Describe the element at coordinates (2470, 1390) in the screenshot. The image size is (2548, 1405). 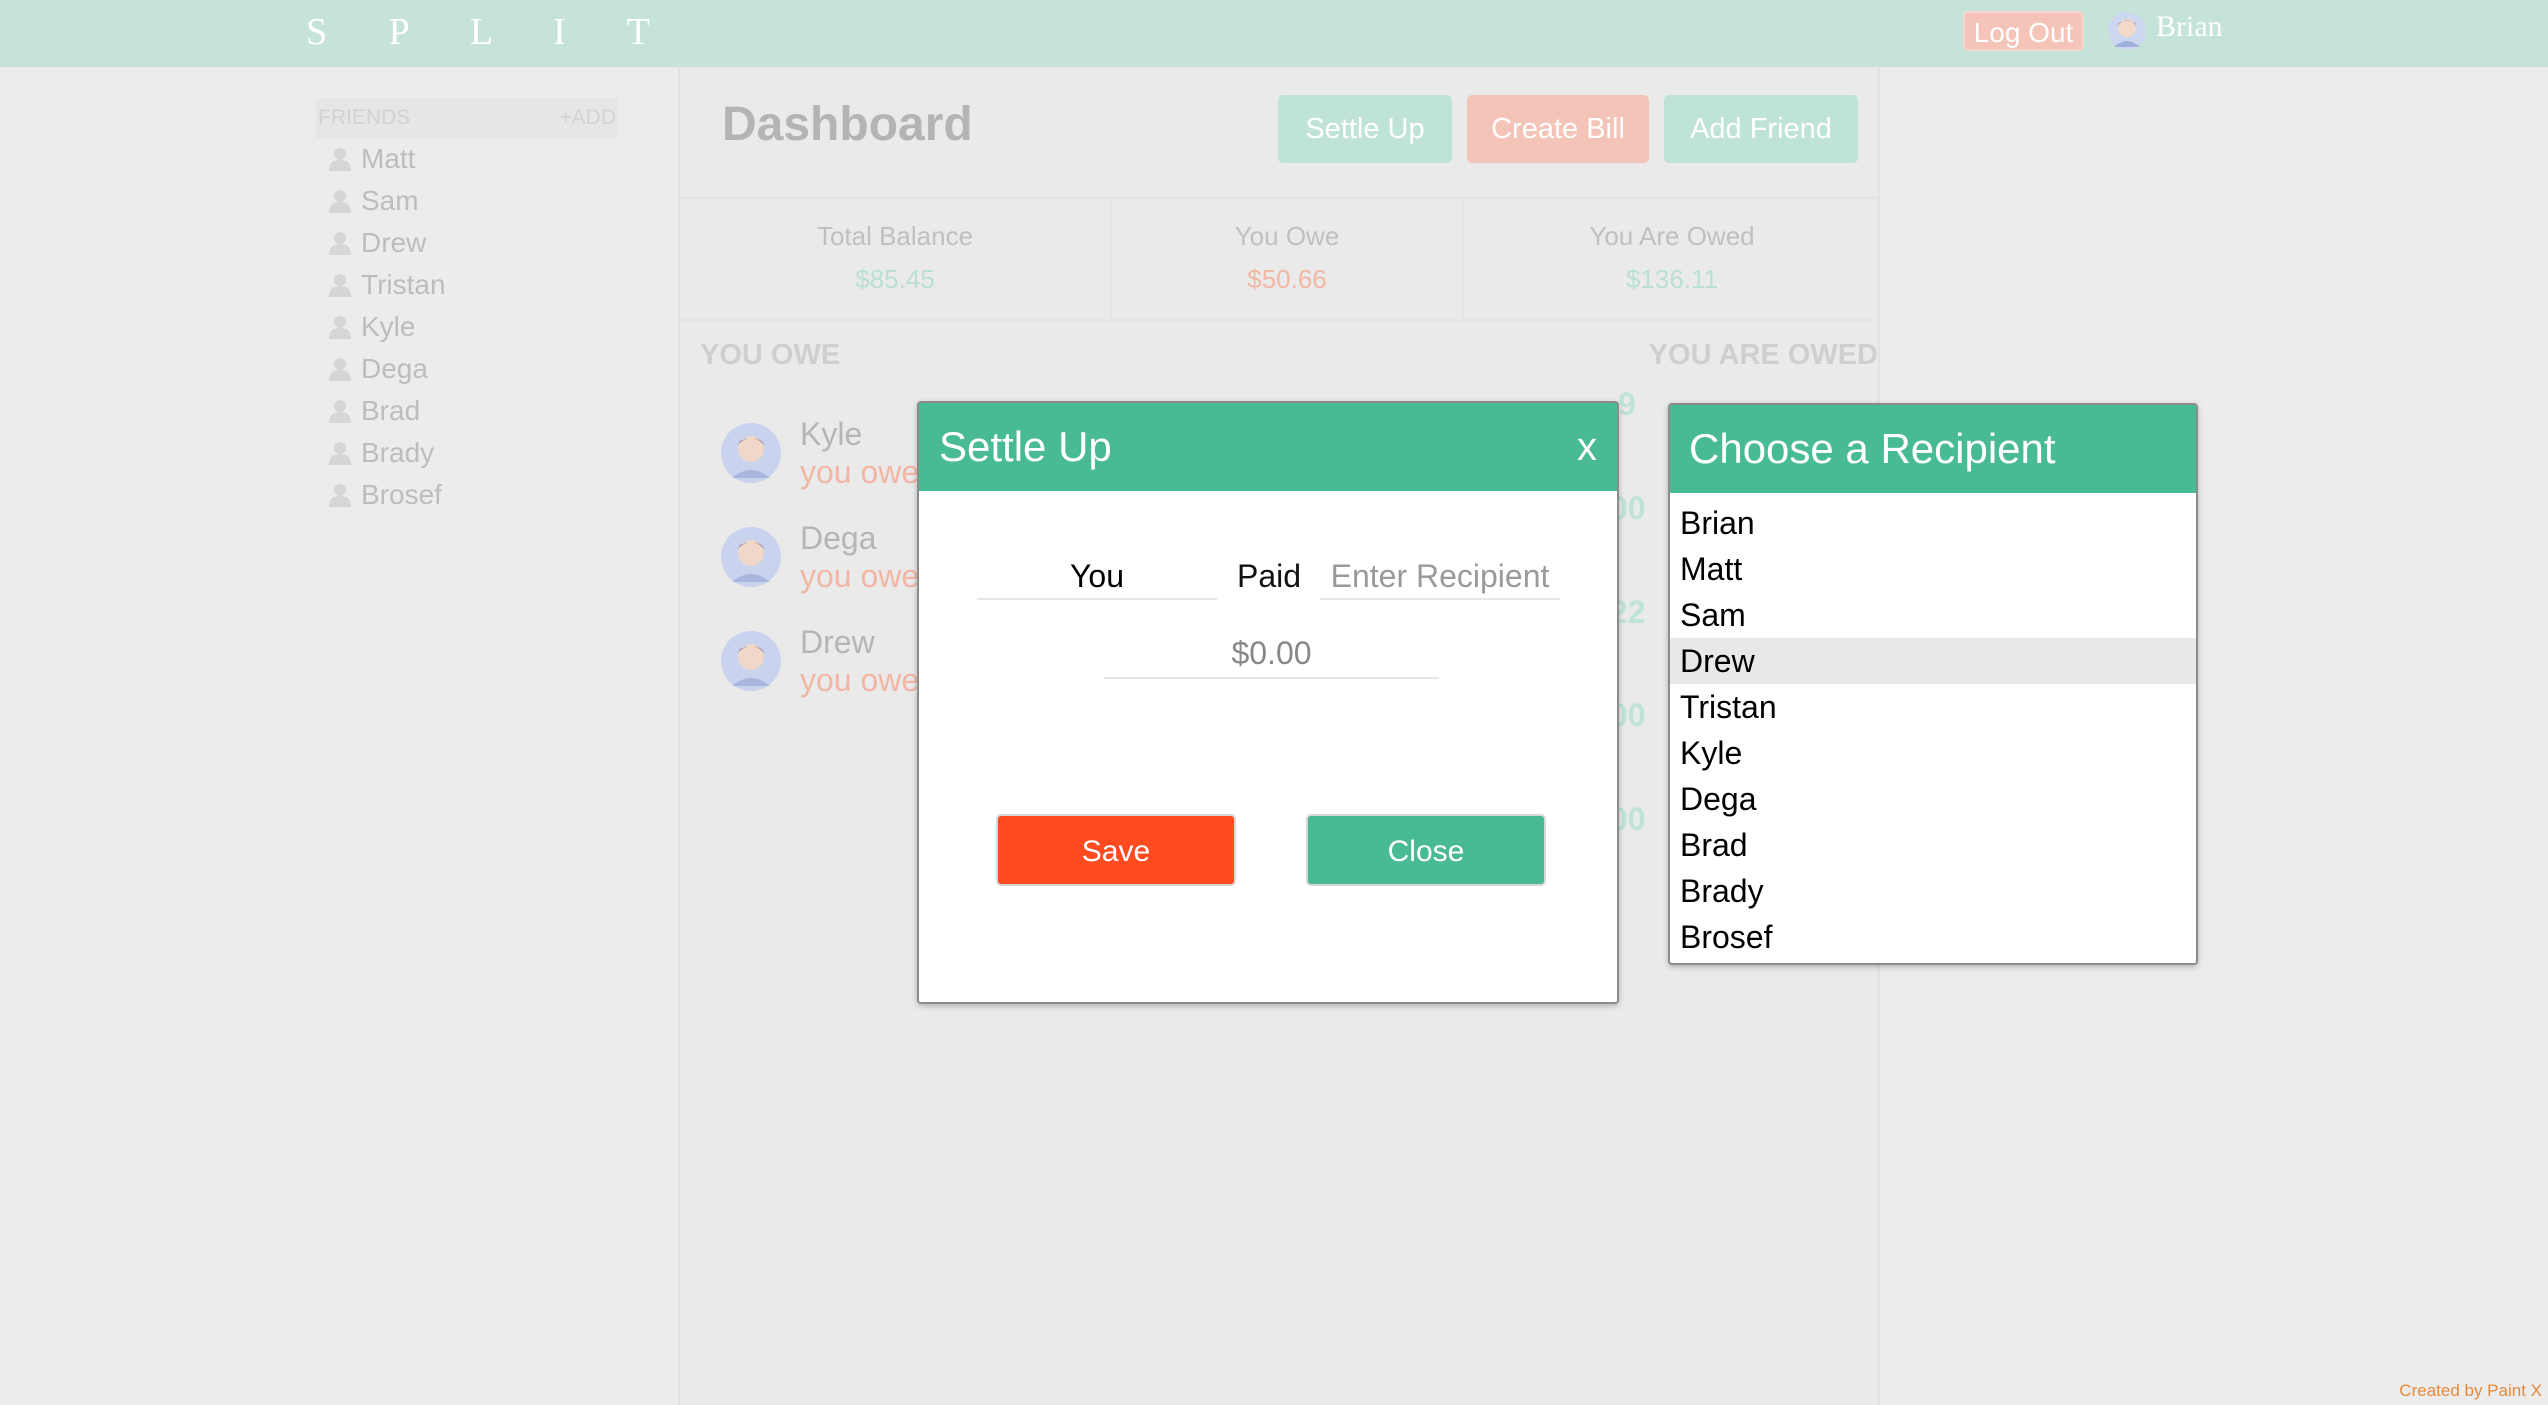
I see `footer-credit: Created by Paint X` at that location.